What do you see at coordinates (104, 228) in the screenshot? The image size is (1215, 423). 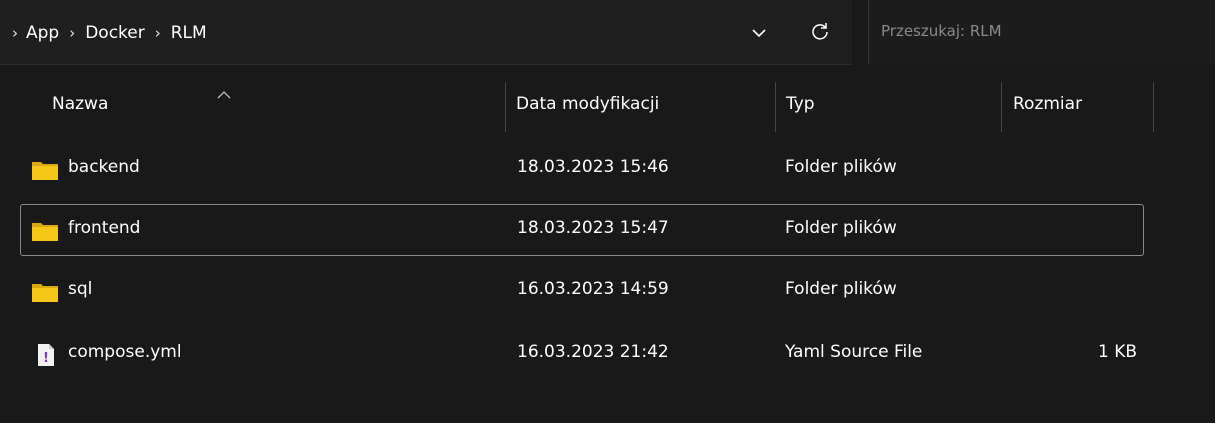 I see `file-name: frontend` at bounding box center [104, 228].